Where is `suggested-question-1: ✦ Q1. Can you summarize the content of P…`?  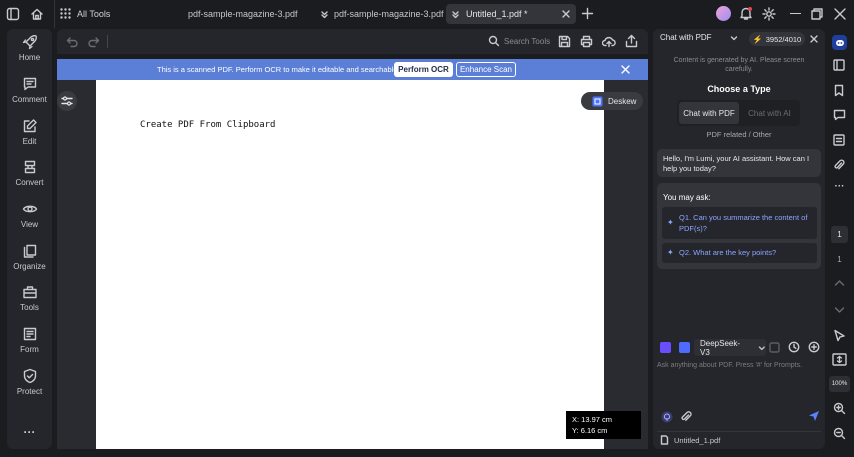
suggested-question-1: ✦ Q1. Can you summarize the content of P… is located at coordinates (739, 223).